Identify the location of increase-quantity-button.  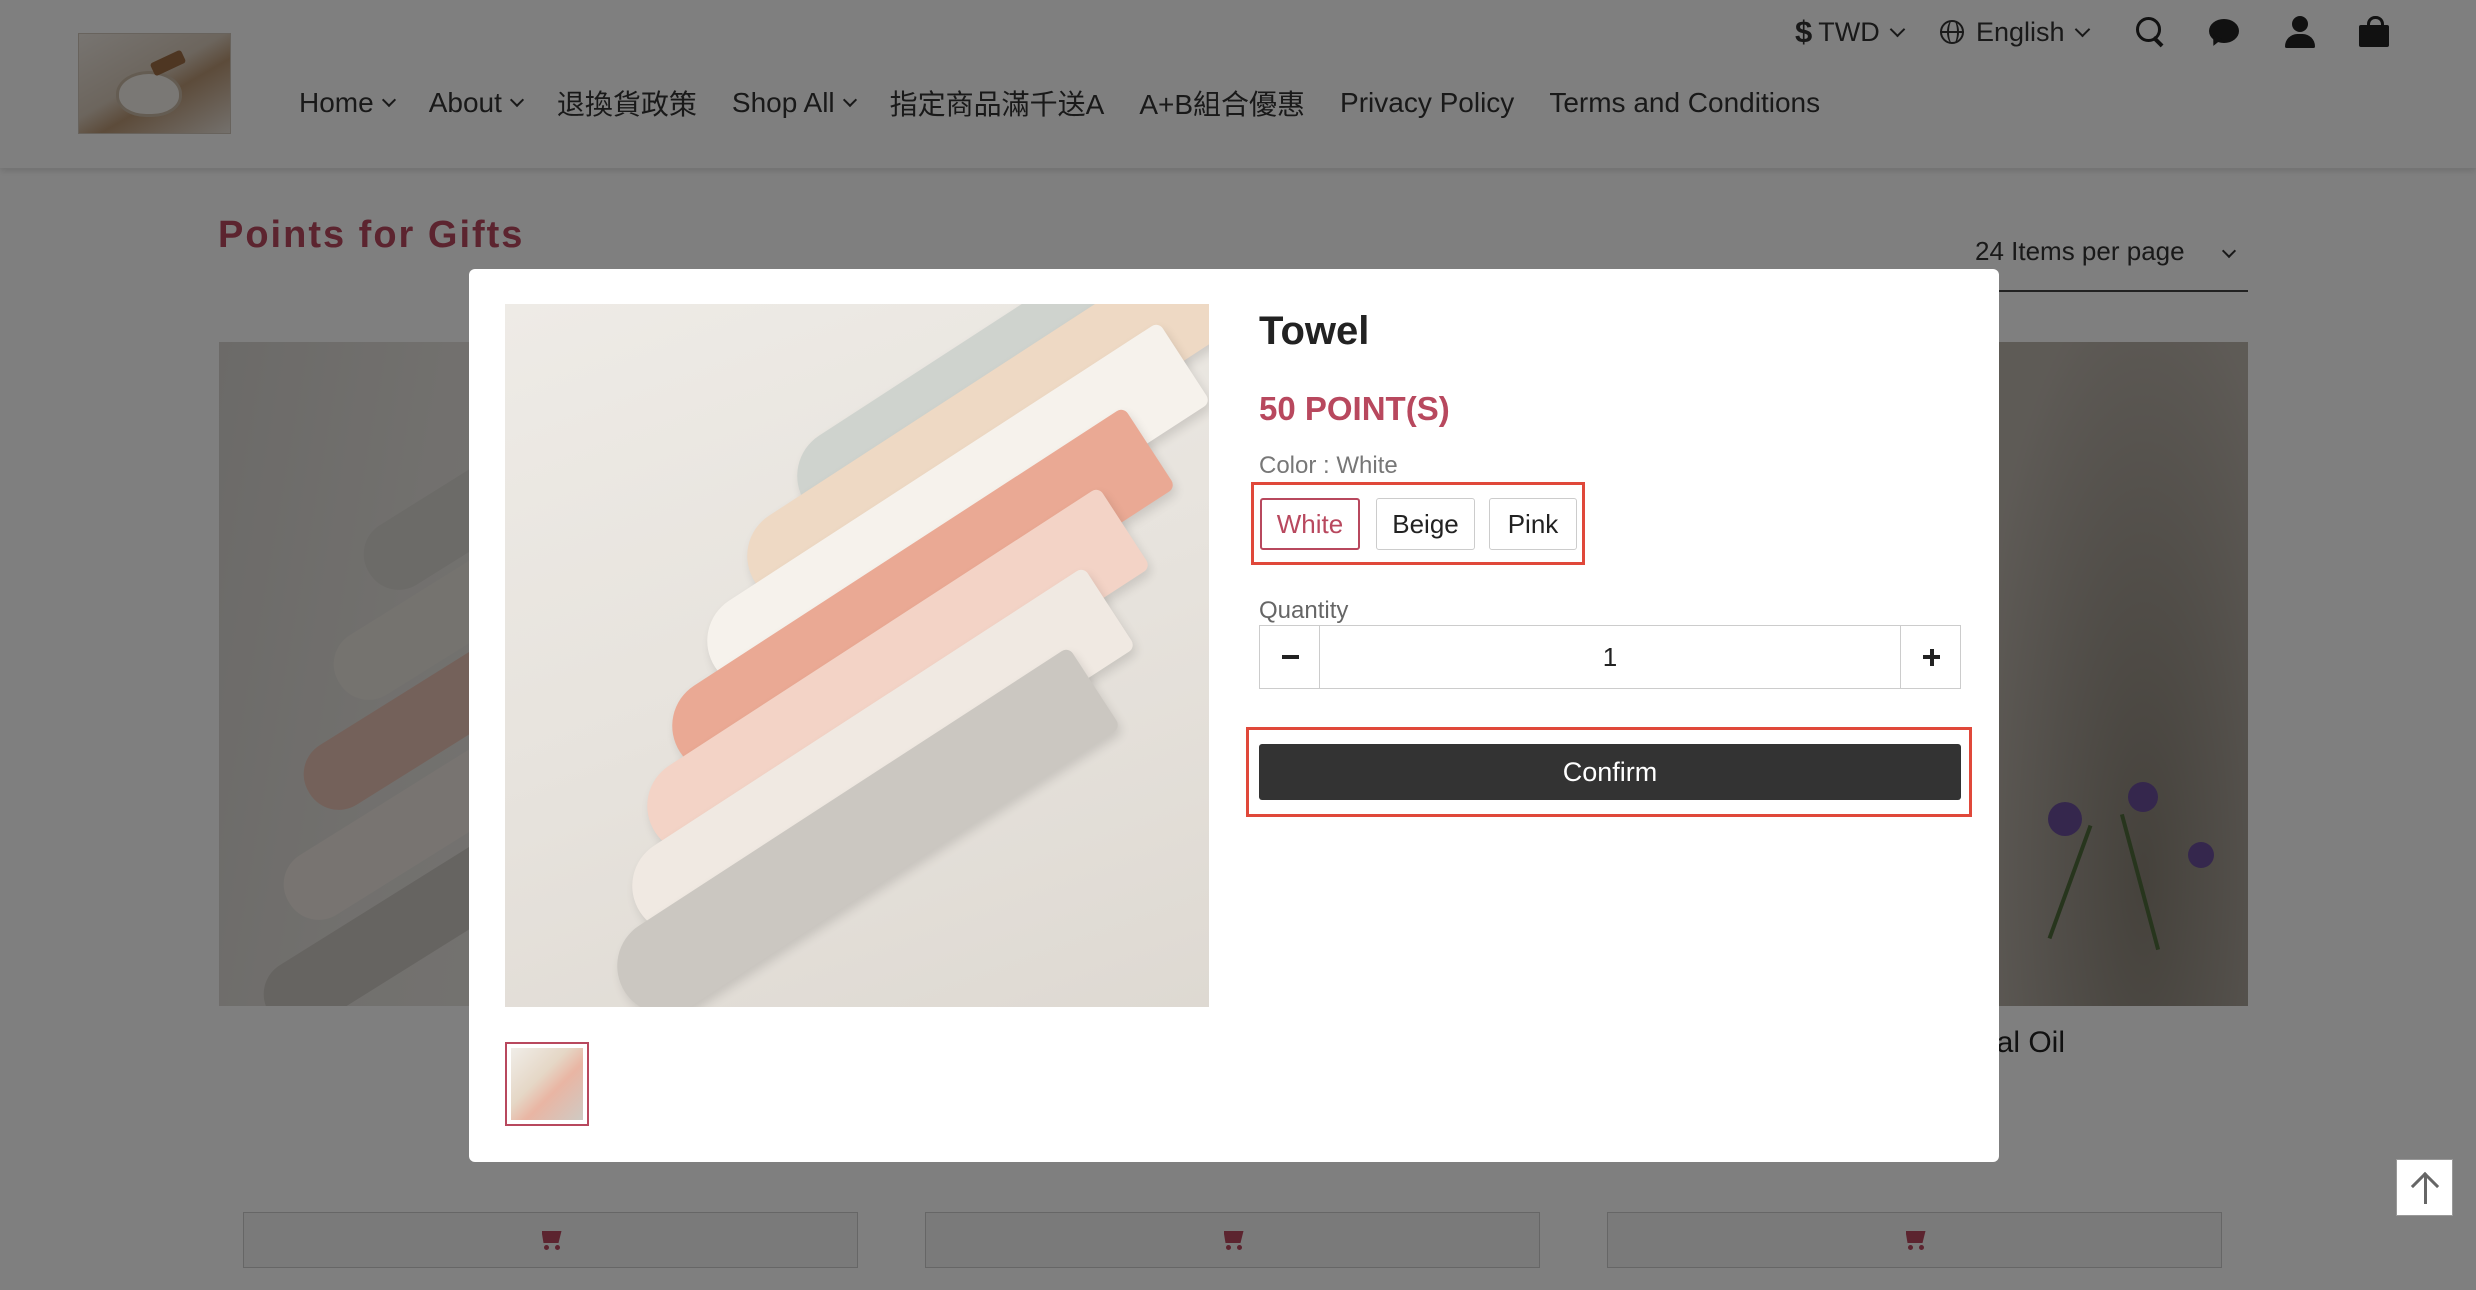
(1930, 657).